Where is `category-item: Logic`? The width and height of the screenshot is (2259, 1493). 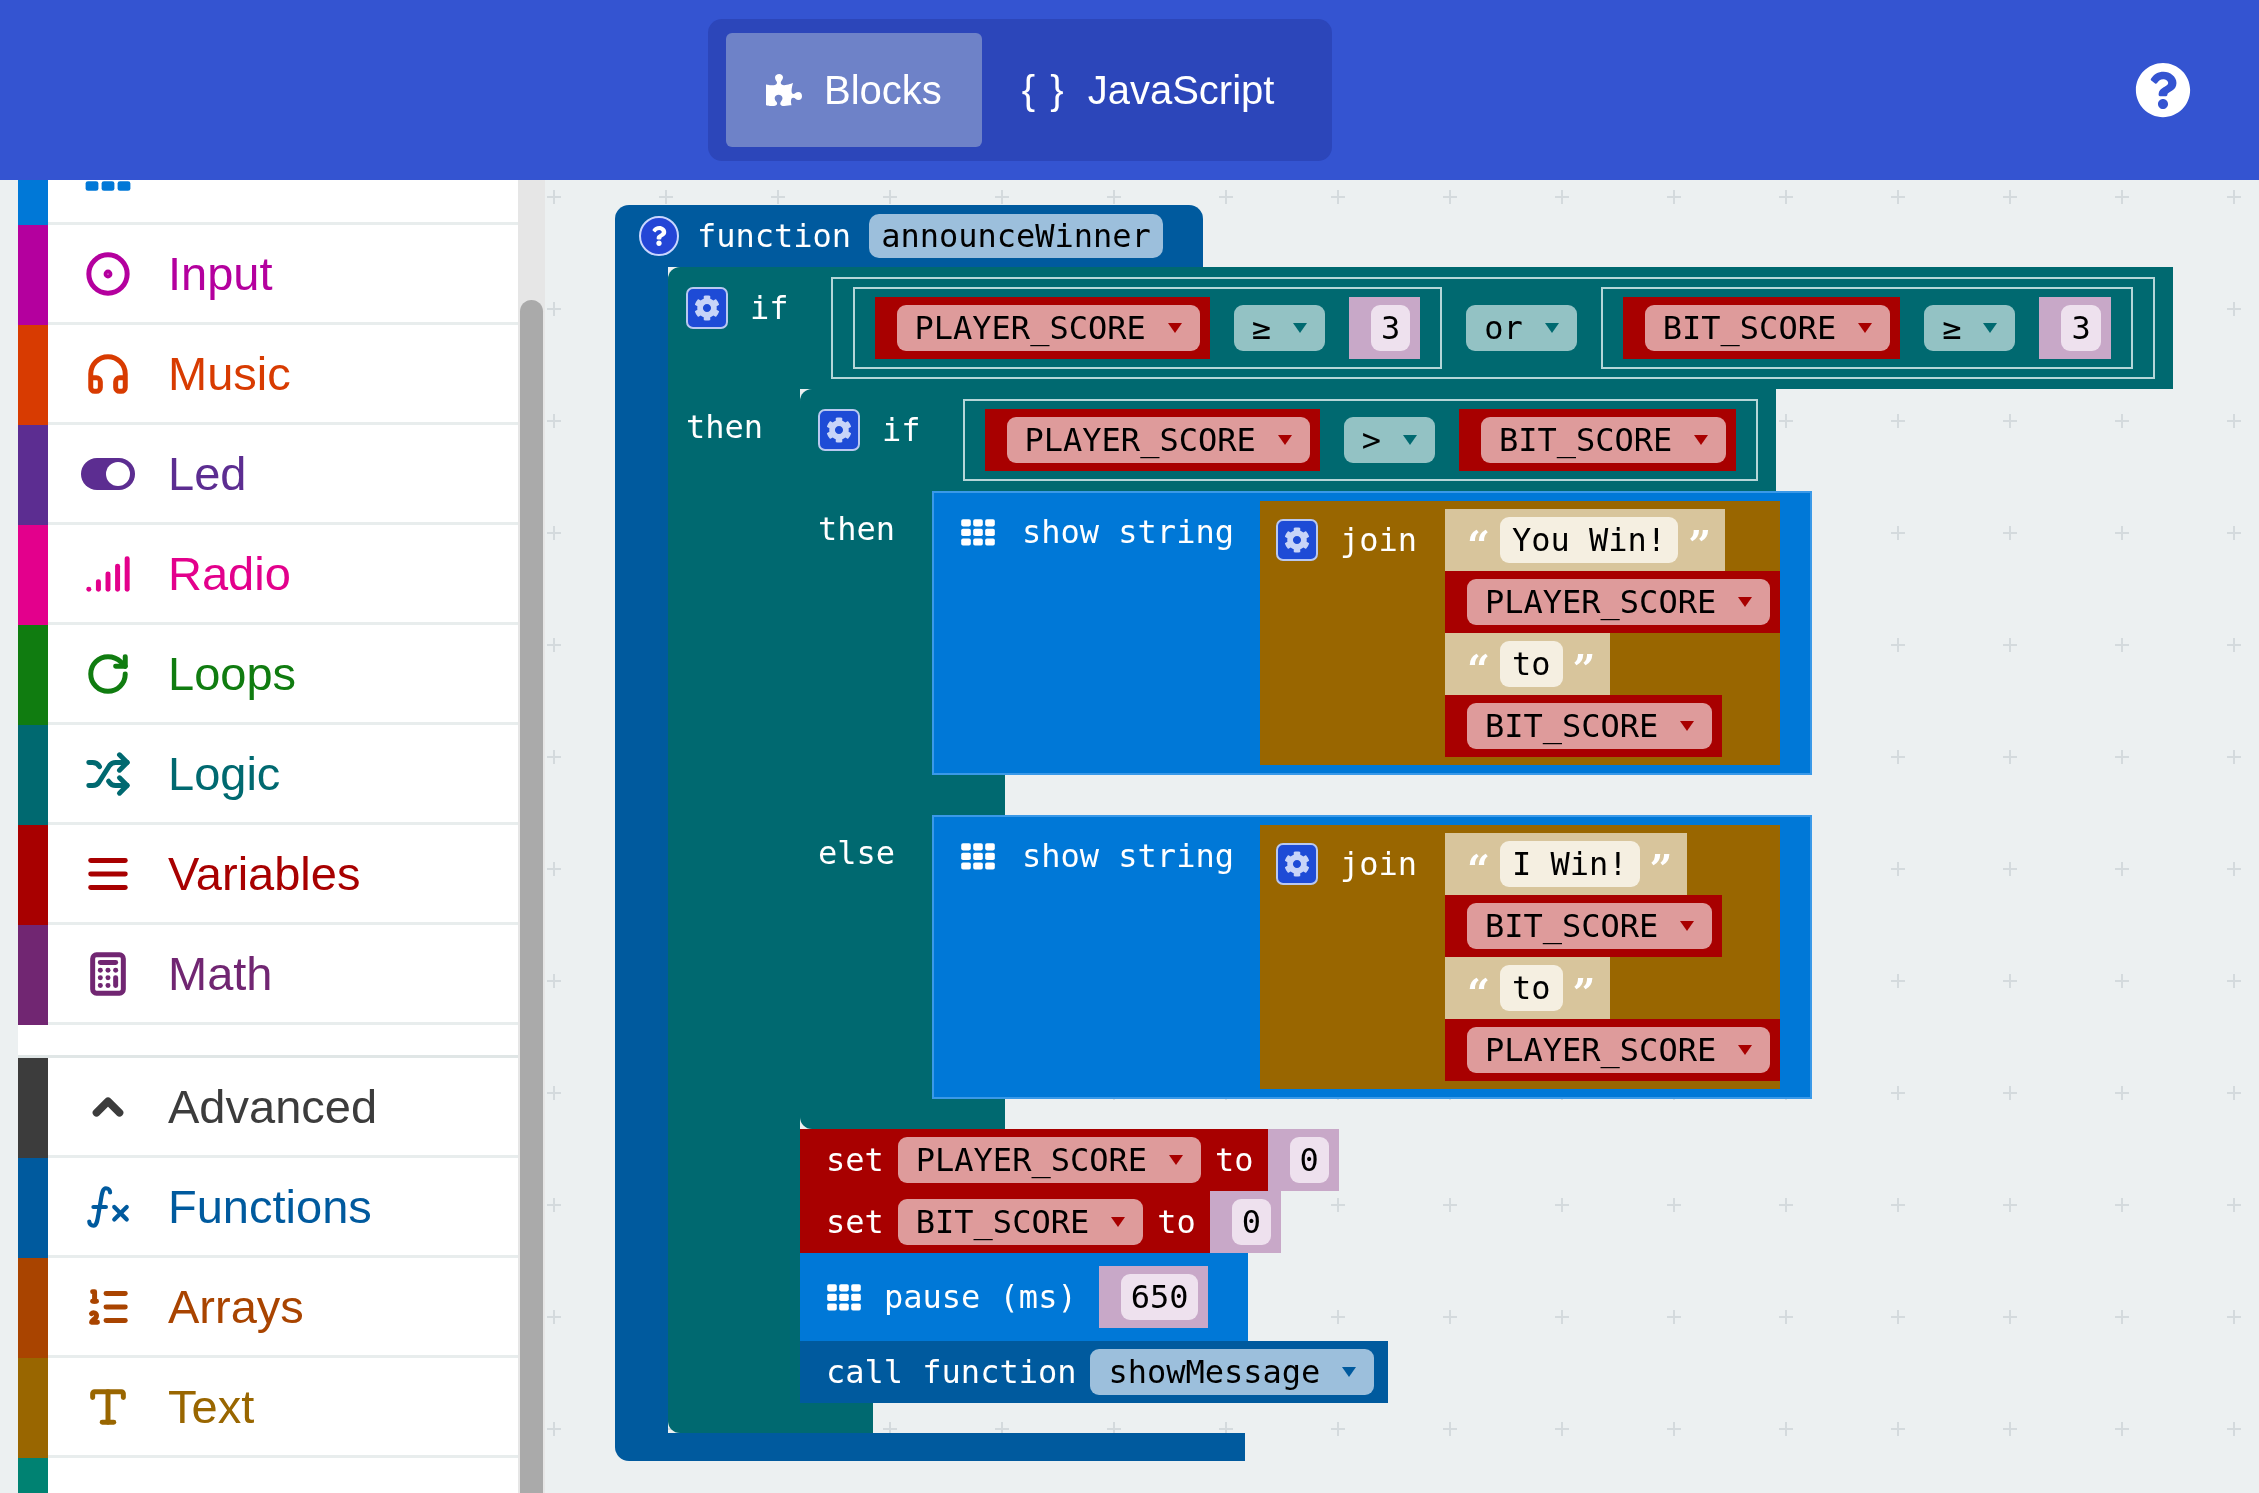 category-item: Logic is located at coordinates (268, 775).